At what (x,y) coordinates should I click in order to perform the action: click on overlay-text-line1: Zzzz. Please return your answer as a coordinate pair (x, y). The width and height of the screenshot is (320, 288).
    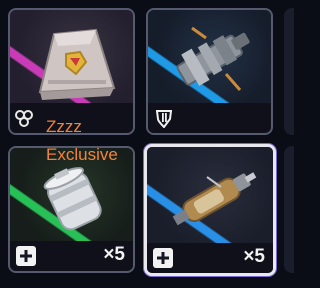
    Looking at the image, I should click on (64, 126).